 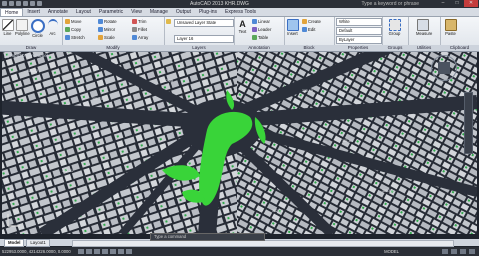 What do you see at coordinates (242, 26) in the screenshot?
I see `text-button: A Text` at bounding box center [242, 26].